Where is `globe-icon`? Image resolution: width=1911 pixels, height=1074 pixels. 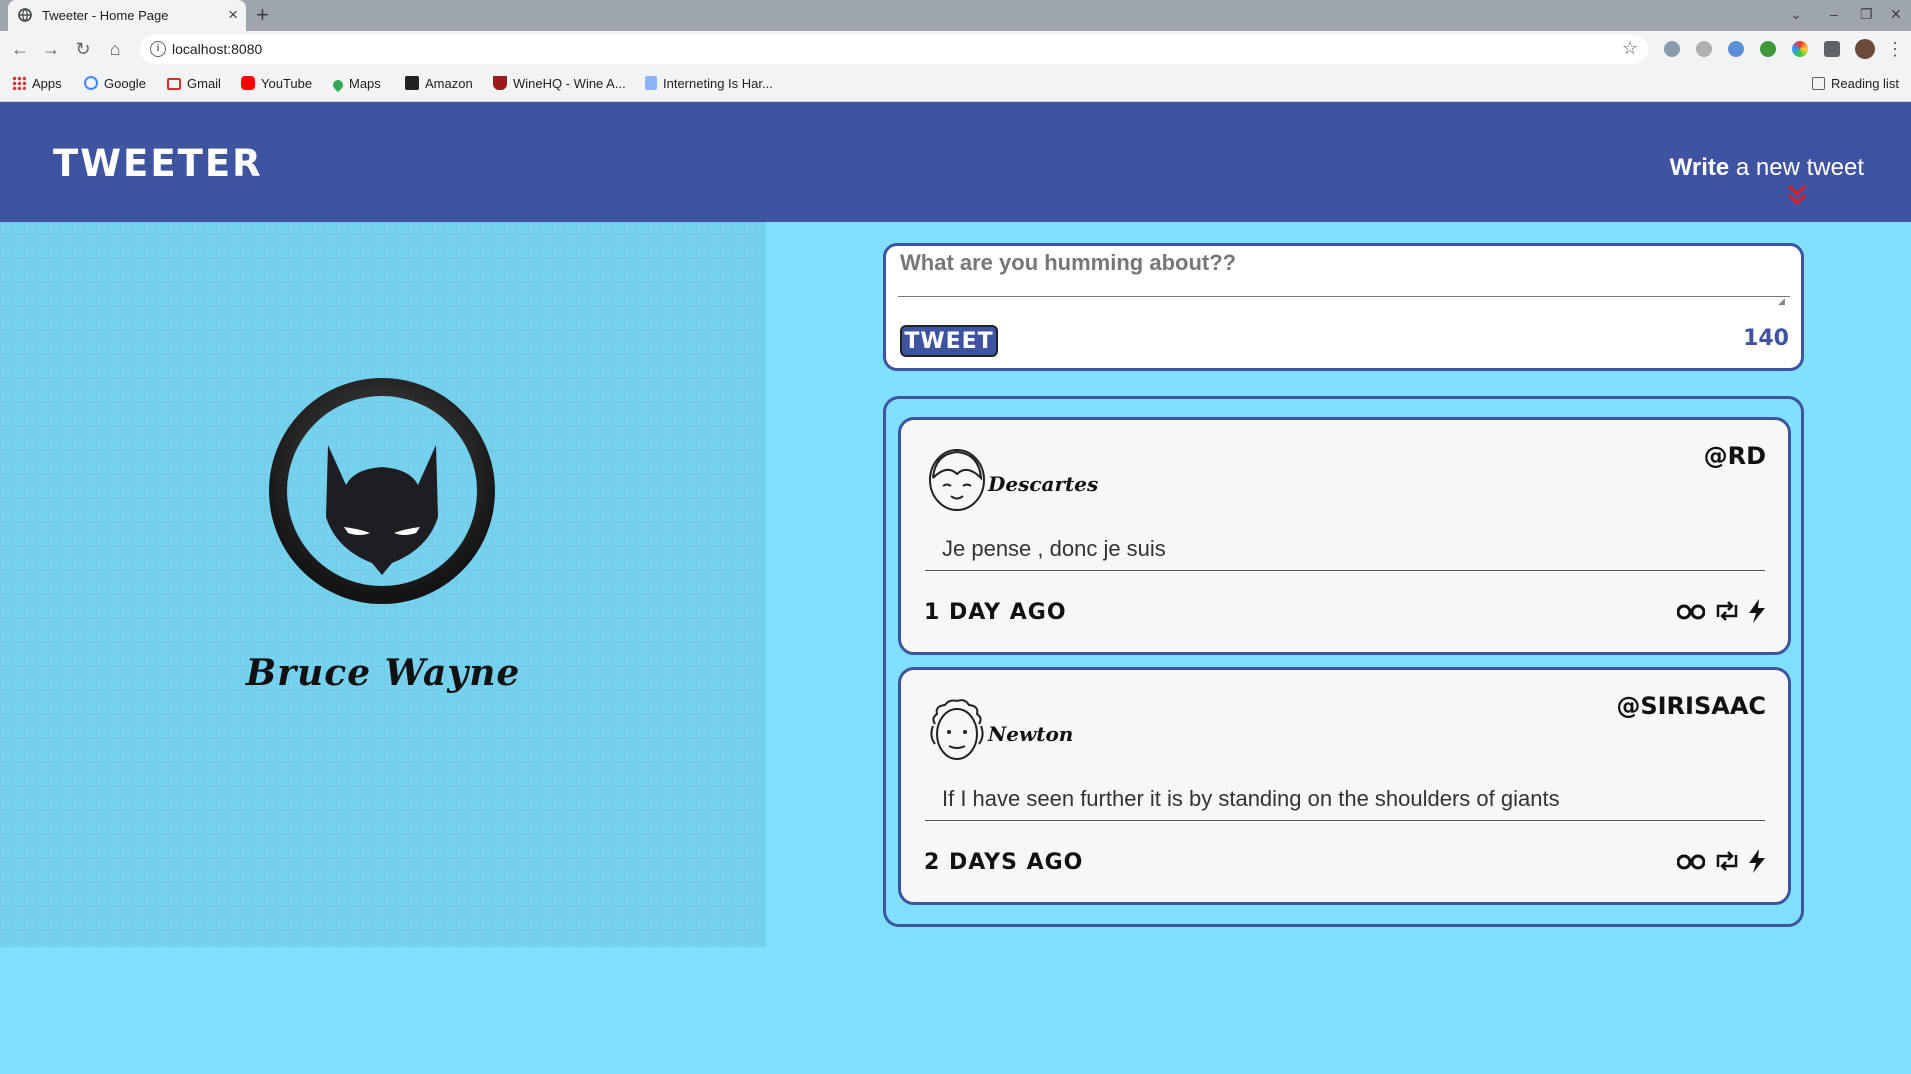
globe-icon is located at coordinates (25, 15).